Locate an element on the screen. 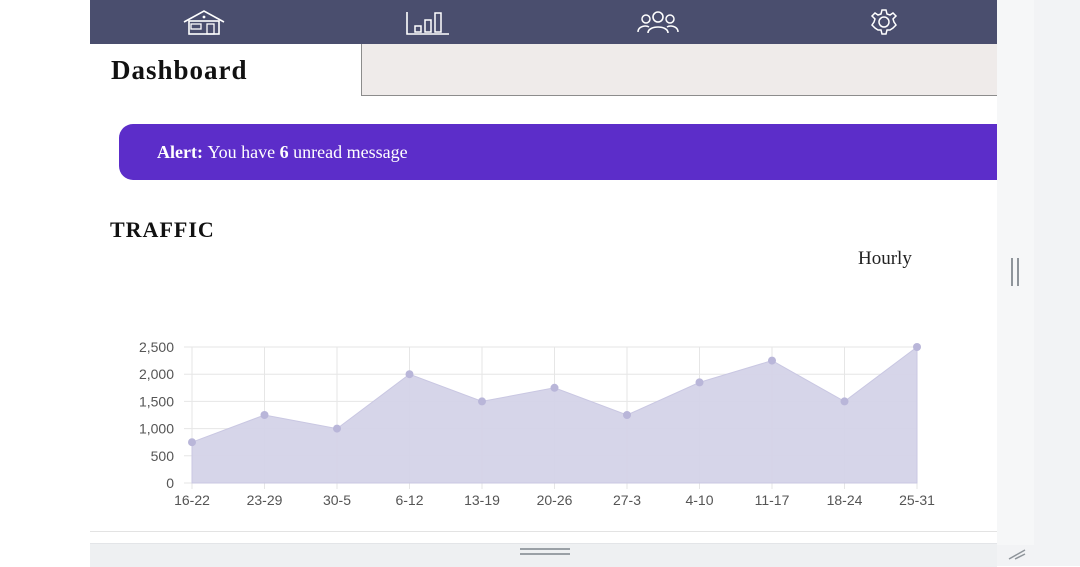  nav-settings is located at coordinates (884, 22).